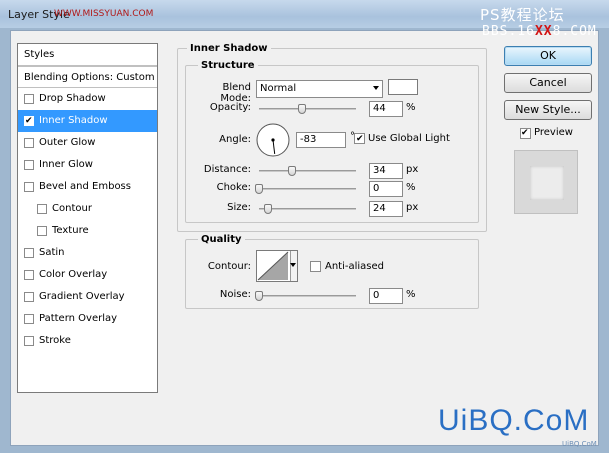 The width and height of the screenshot is (609, 453). What do you see at coordinates (273, 266) in the screenshot?
I see `contour-linear-icon` at bounding box center [273, 266].